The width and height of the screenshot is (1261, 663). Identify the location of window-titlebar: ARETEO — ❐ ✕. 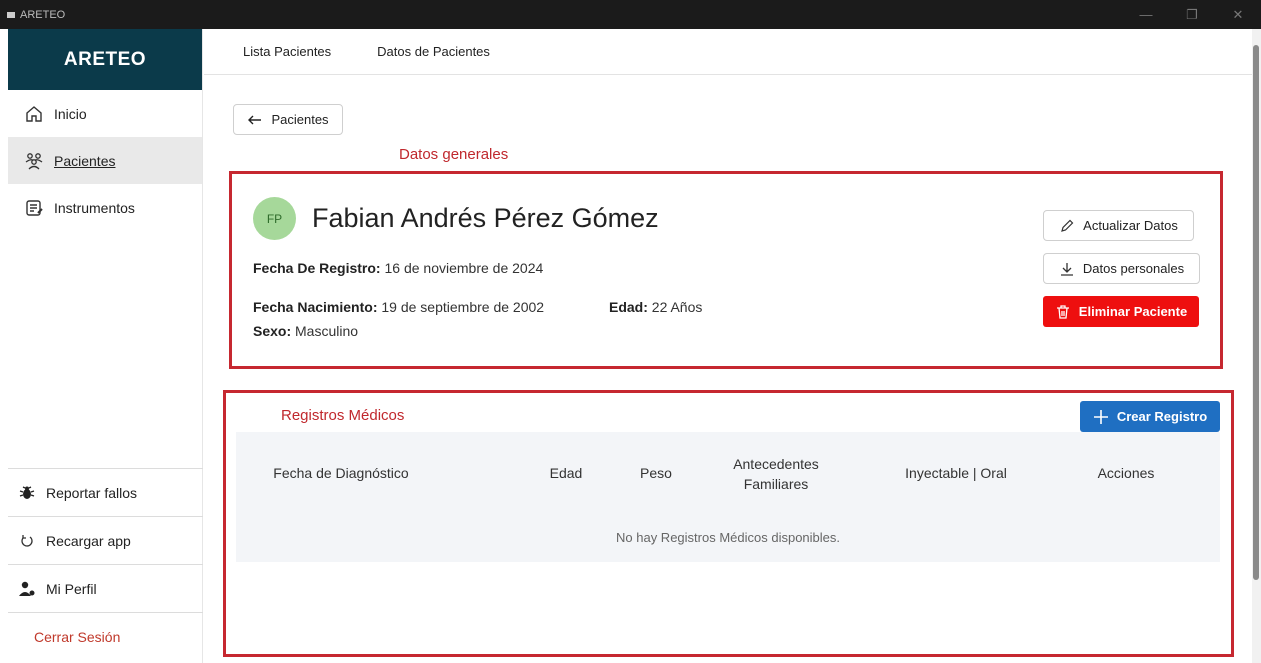
(630, 14).